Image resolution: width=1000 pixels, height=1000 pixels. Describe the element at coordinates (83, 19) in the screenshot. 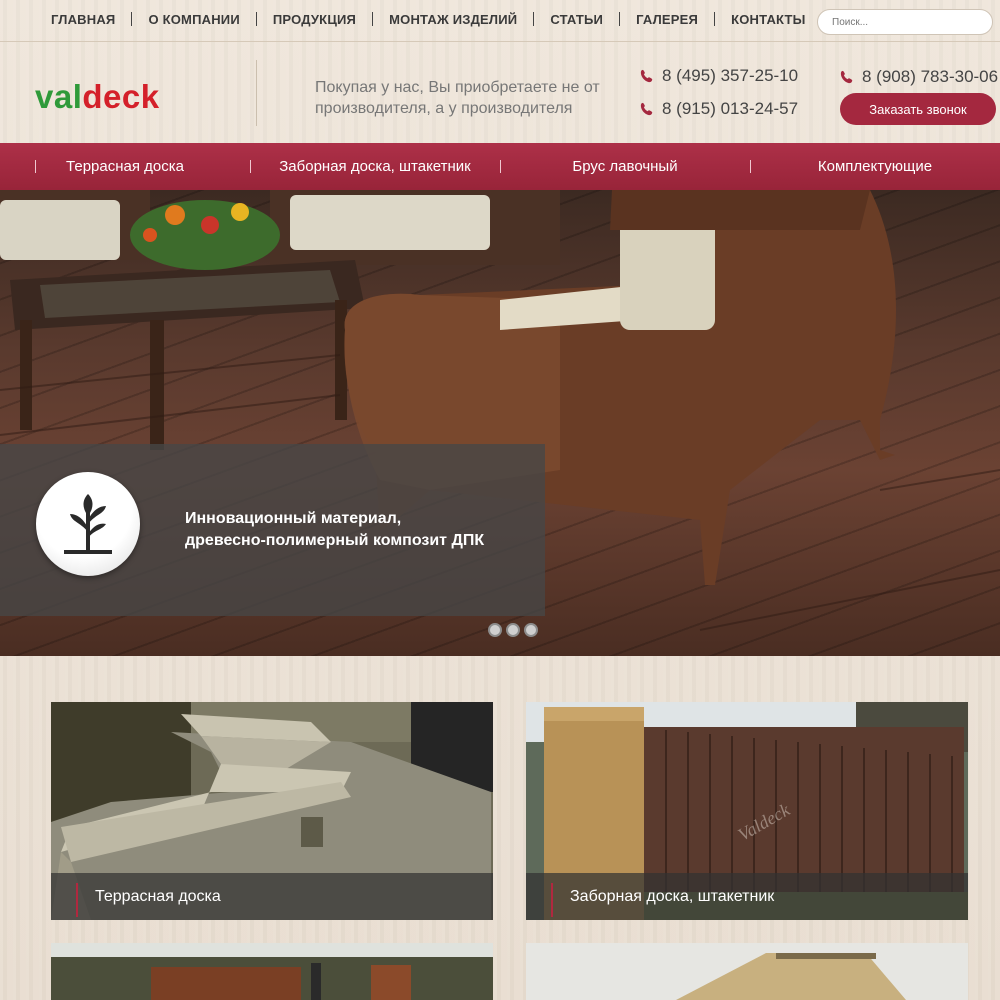

I see `nav-item-home: ГЛАВНАЯ` at that location.